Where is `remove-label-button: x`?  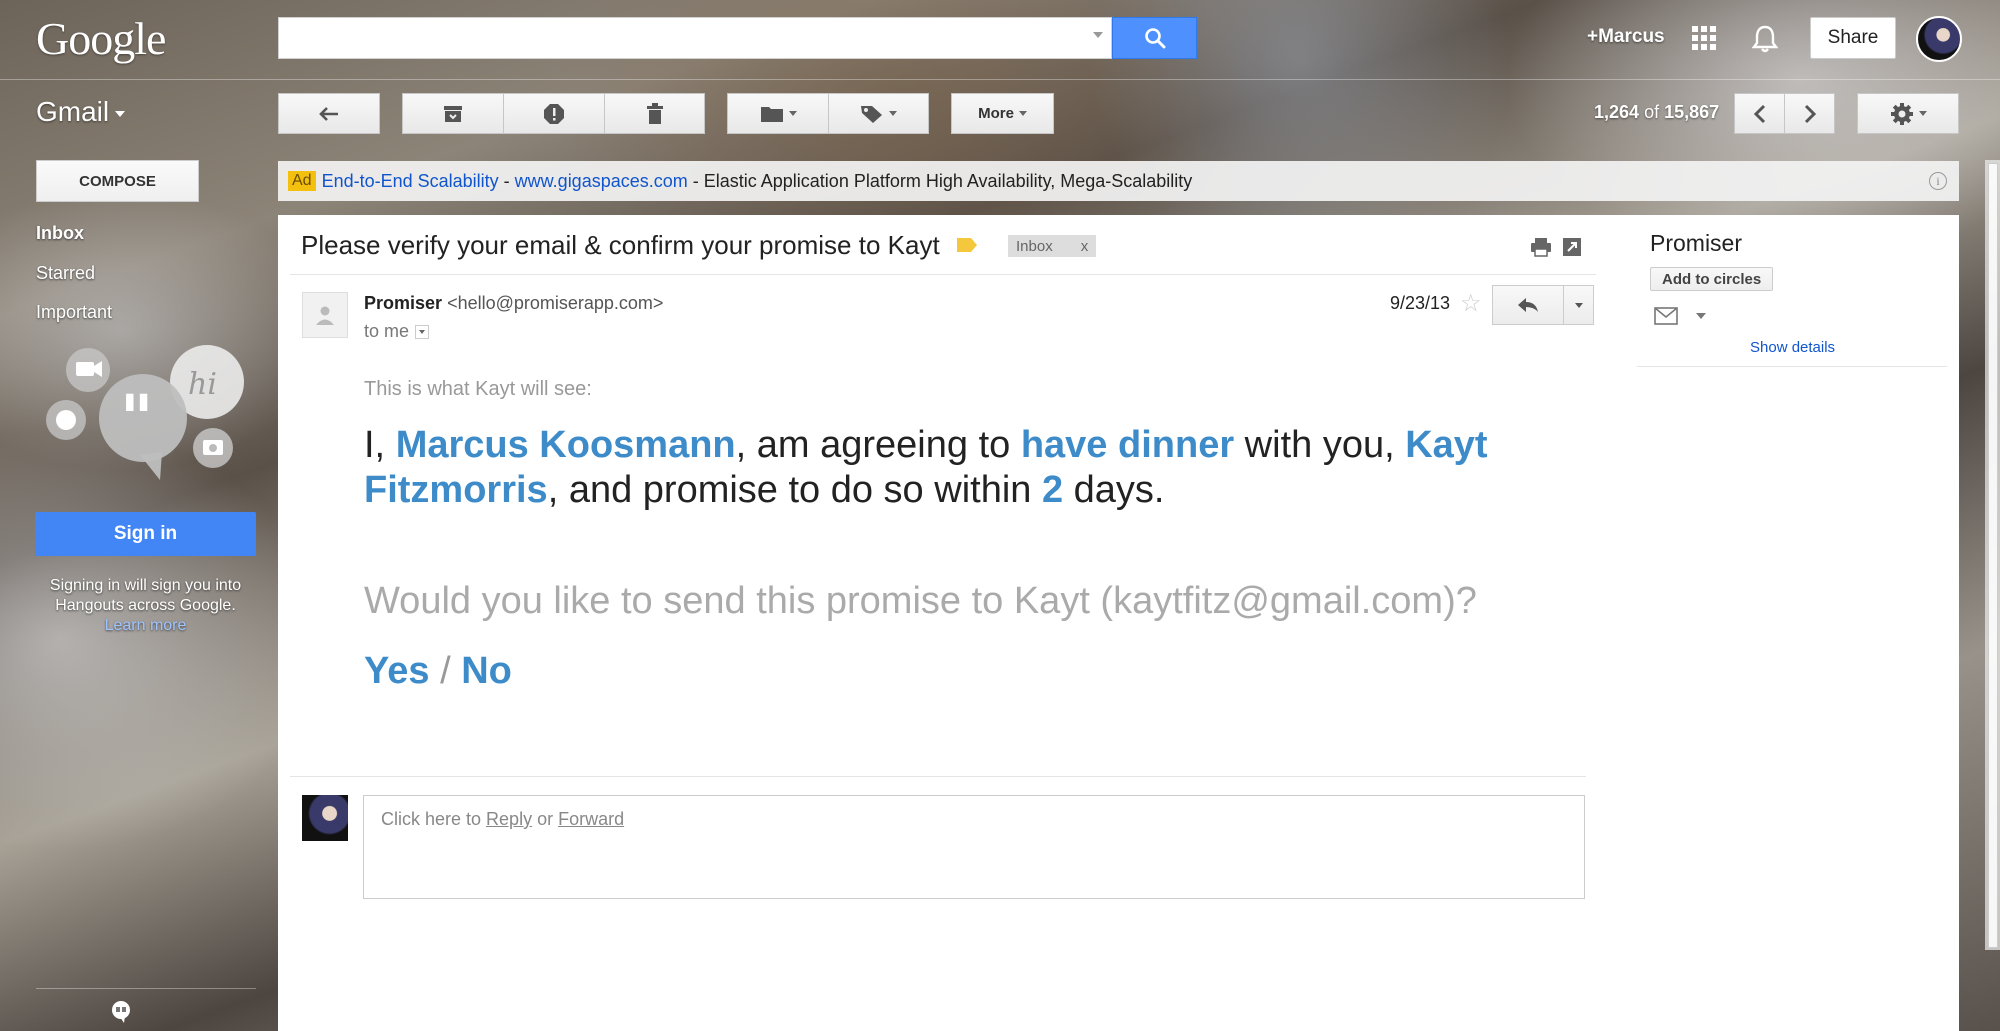 remove-label-button: x is located at coordinates (1085, 246).